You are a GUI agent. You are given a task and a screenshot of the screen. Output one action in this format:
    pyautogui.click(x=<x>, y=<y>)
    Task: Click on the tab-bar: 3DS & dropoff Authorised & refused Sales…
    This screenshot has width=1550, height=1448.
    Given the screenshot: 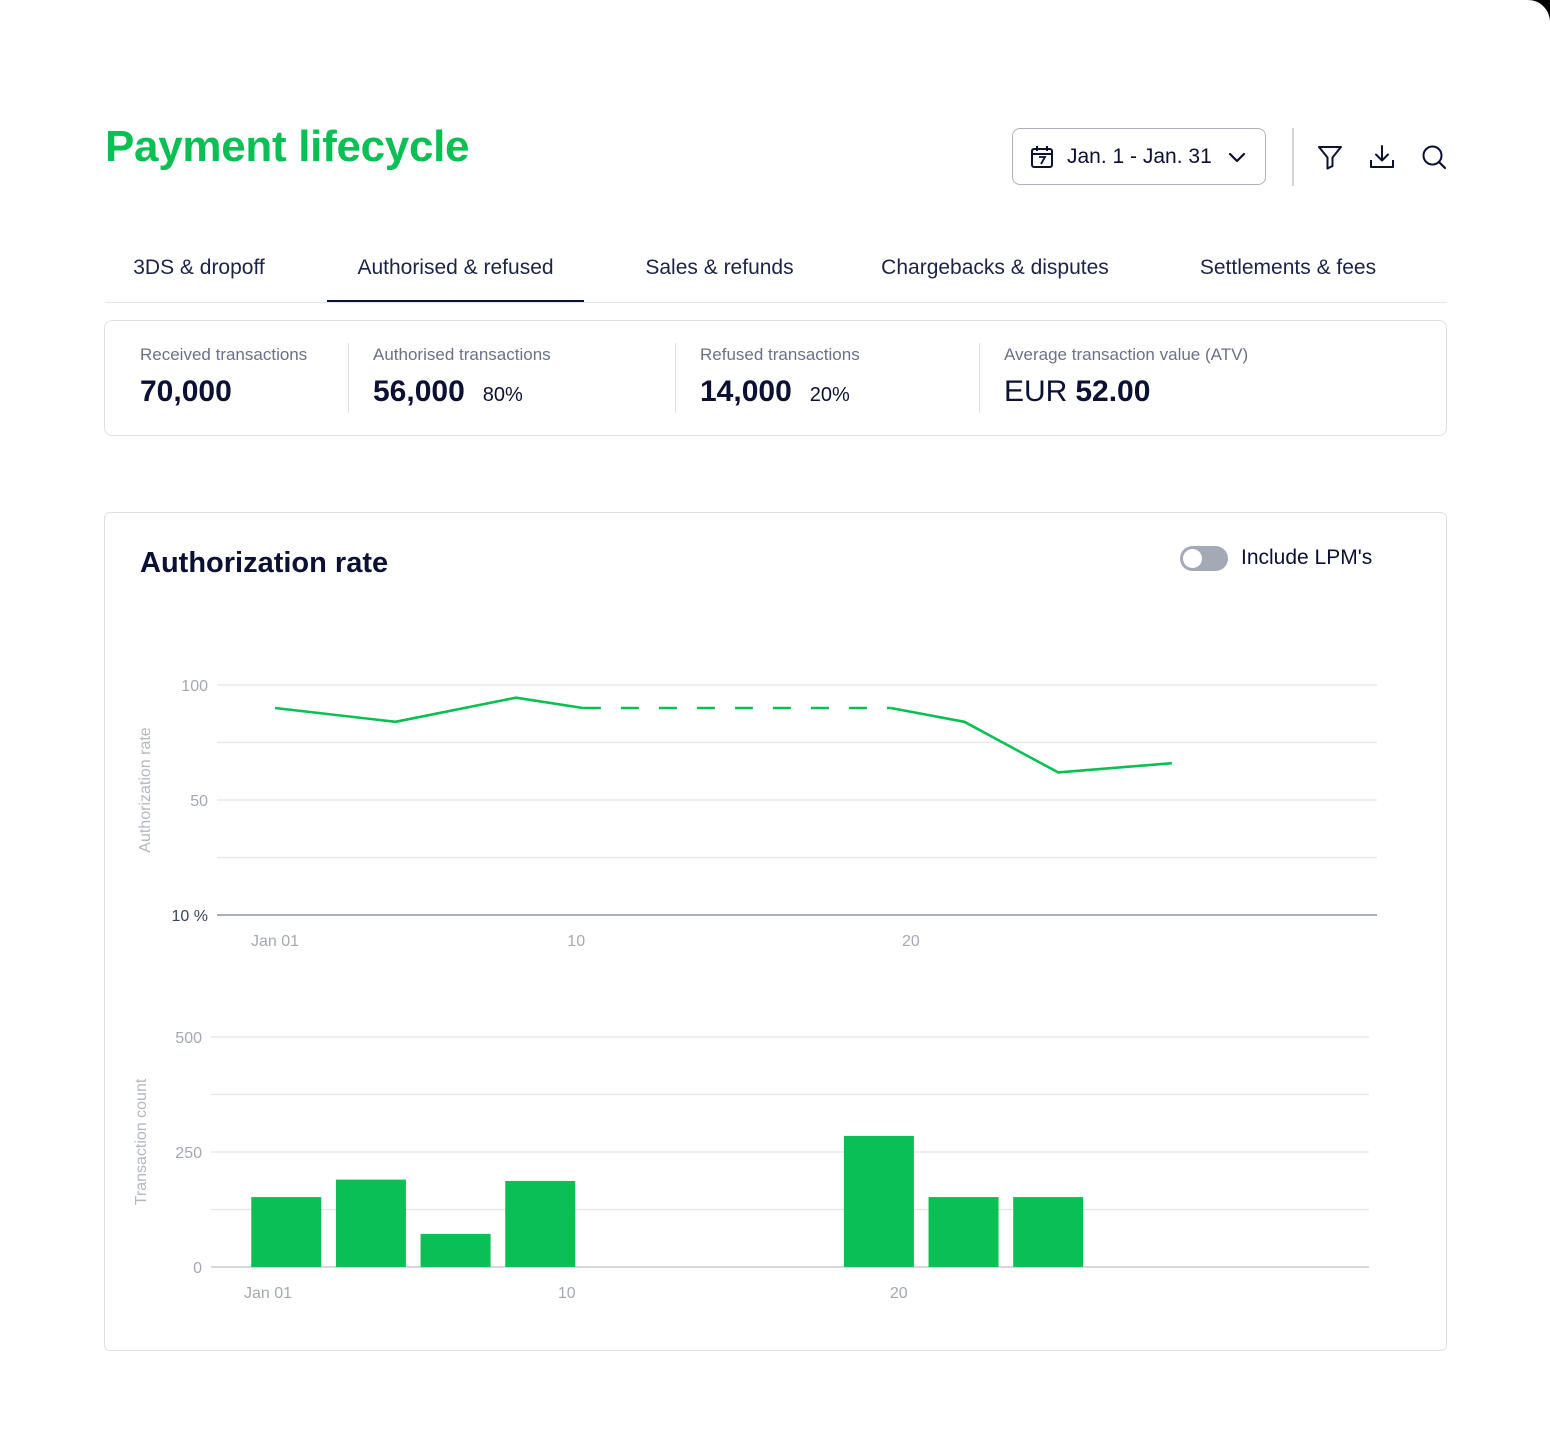 What is the action you would take?
    pyautogui.click(x=776, y=271)
    